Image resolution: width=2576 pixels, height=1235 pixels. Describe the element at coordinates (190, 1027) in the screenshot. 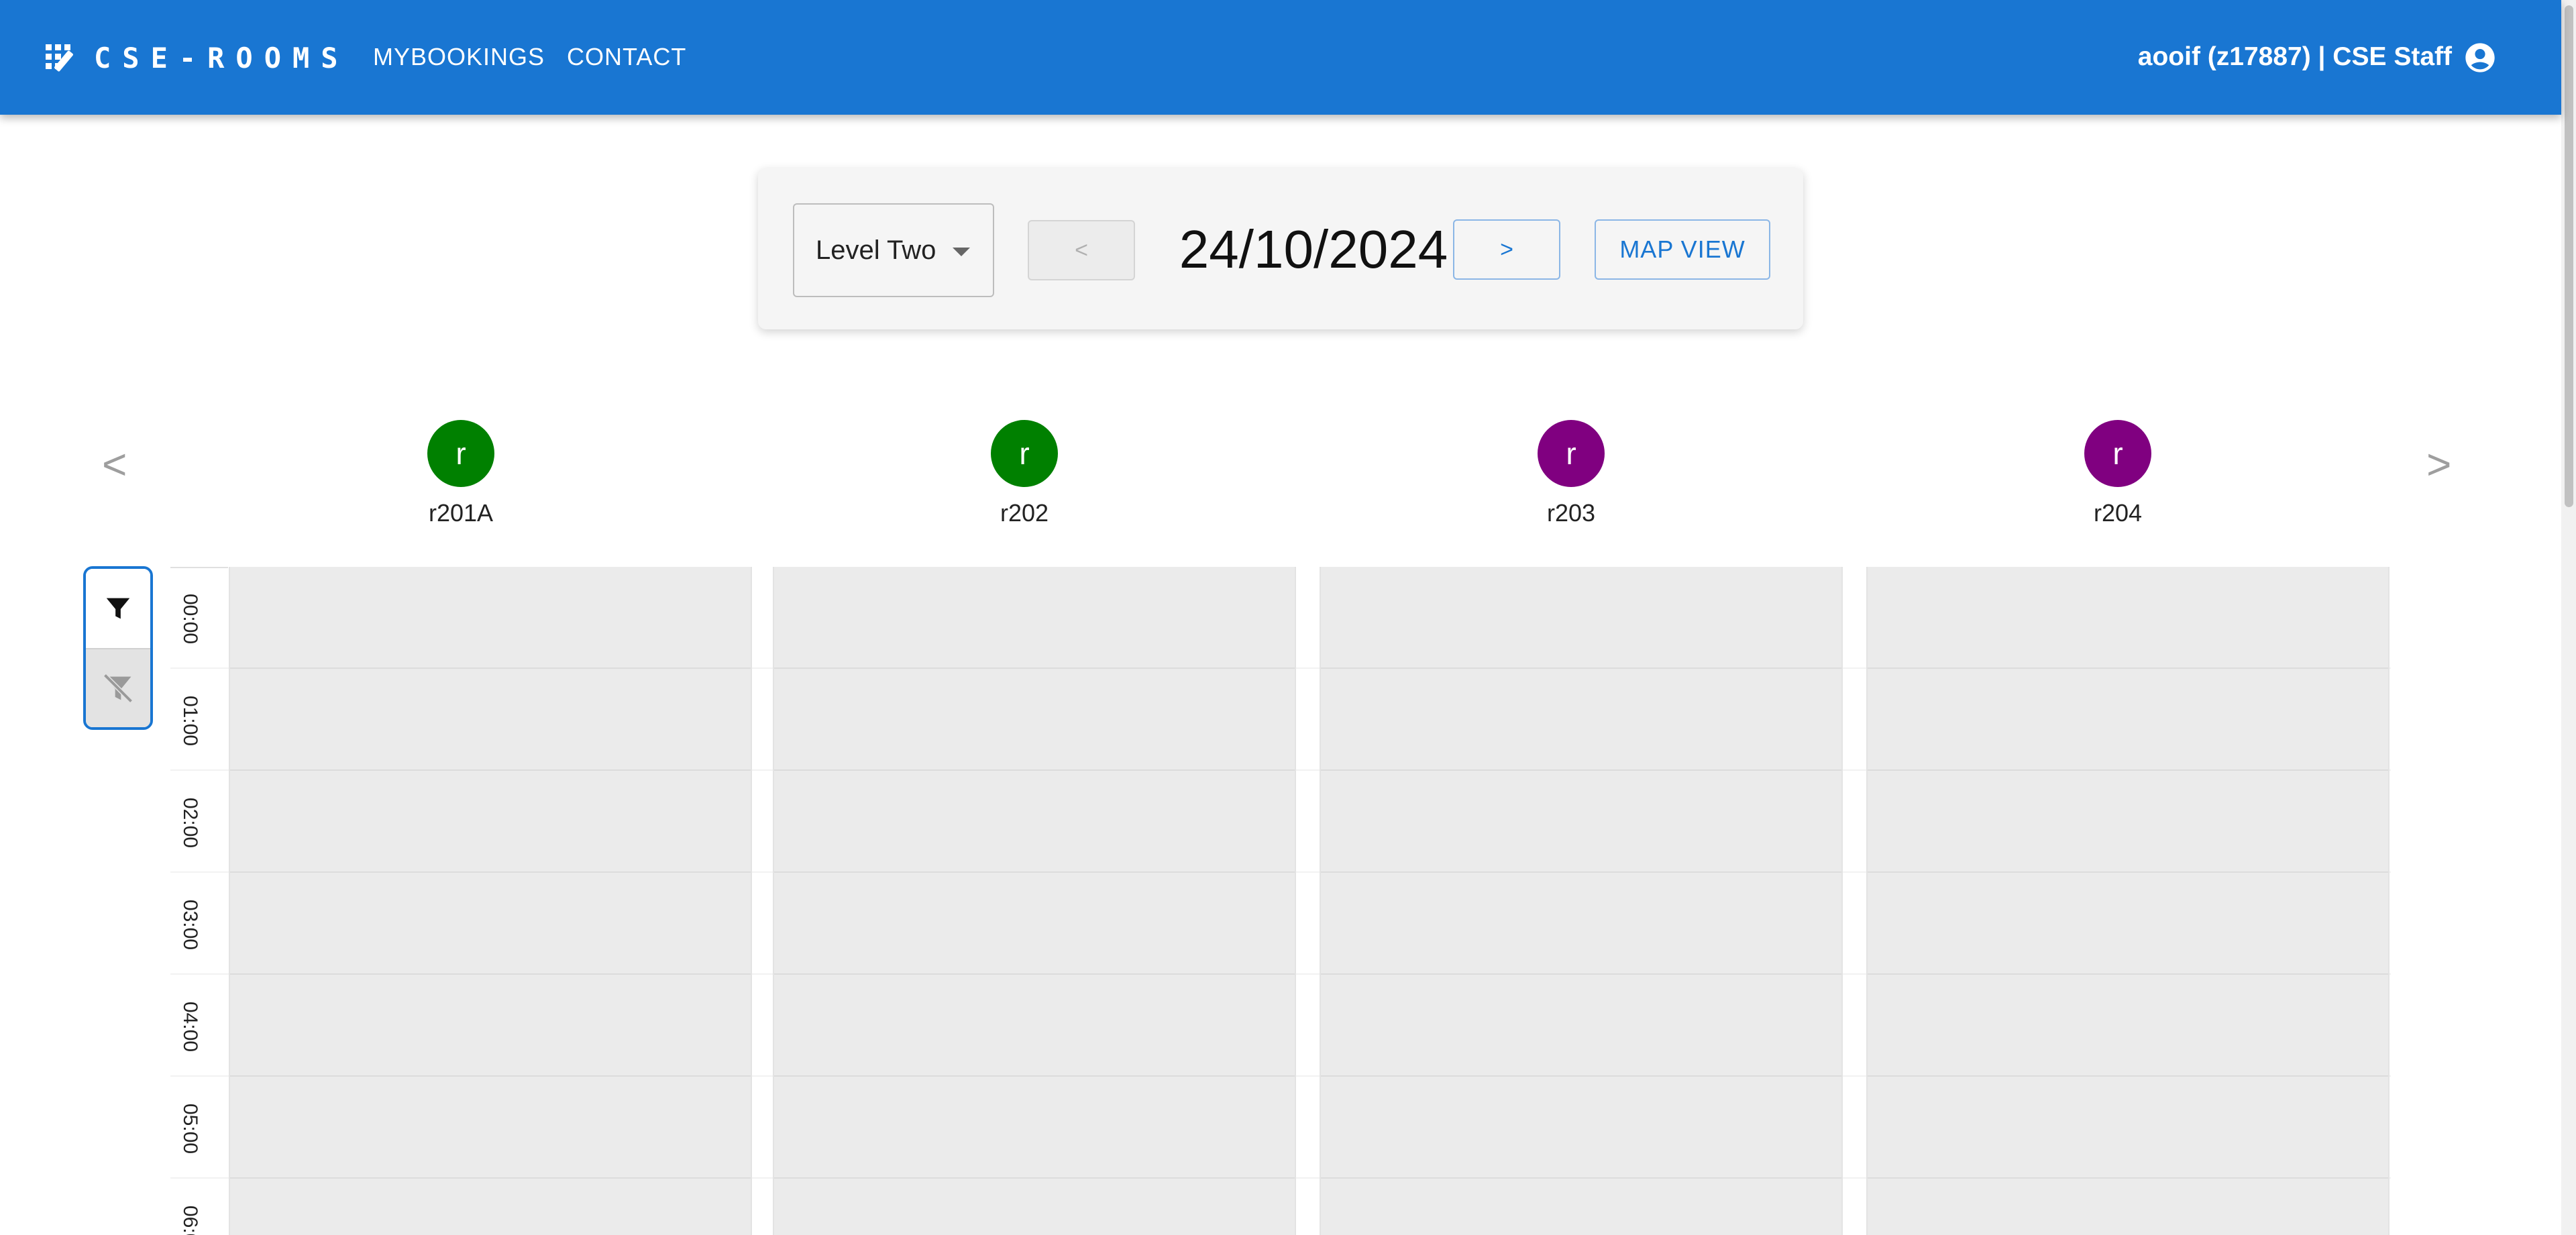

I see `time-label: 04:00` at that location.